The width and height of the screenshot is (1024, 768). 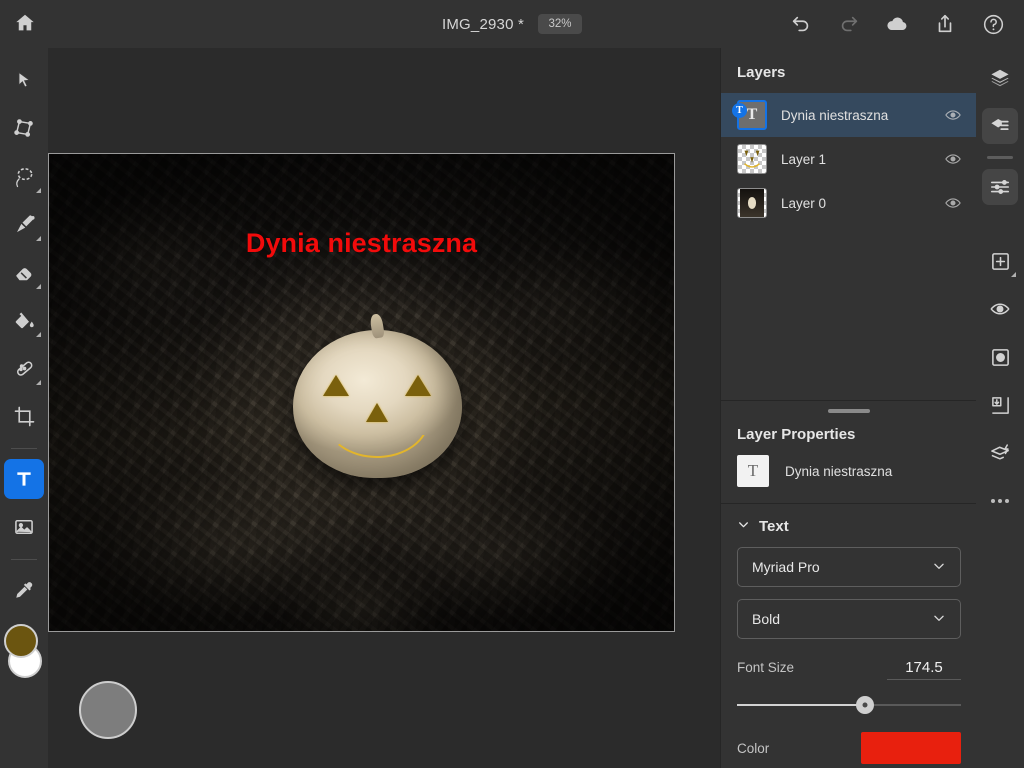 I want to click on layer-name: Dynia niestraszna, so click(x=835, y=115).